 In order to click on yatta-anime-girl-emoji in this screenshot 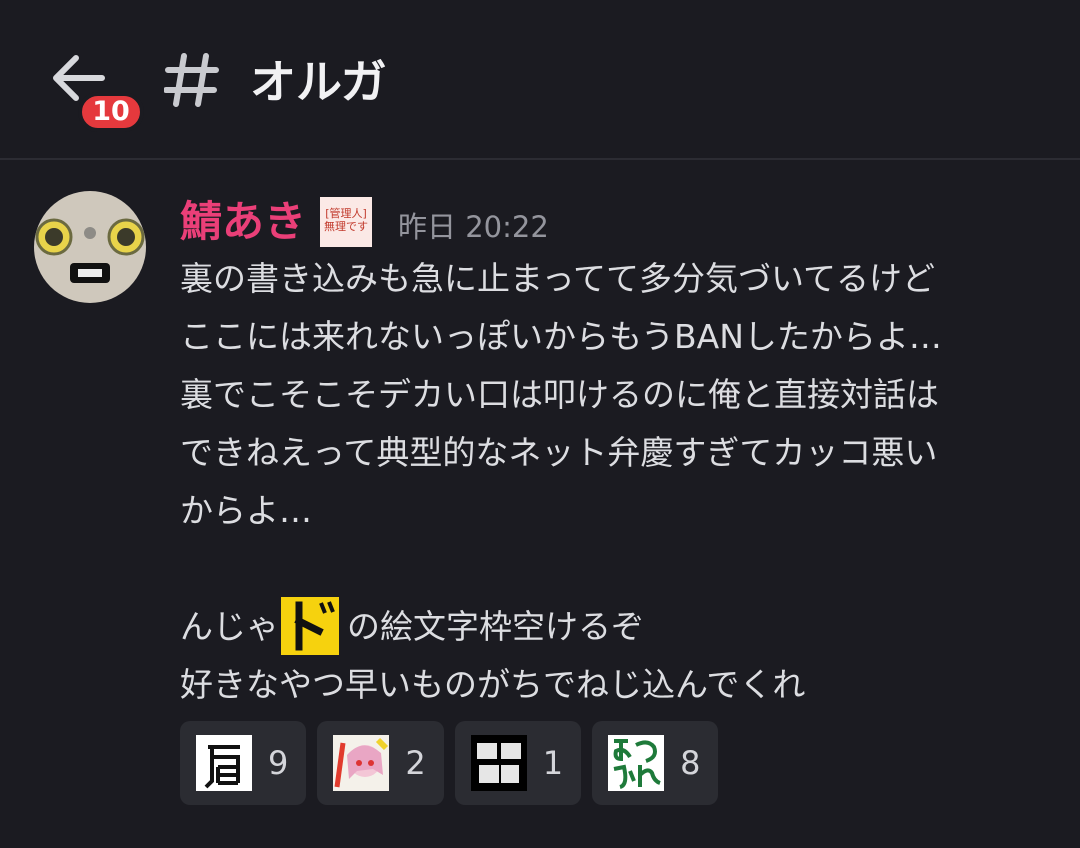, I will do `click(361, 763)`.